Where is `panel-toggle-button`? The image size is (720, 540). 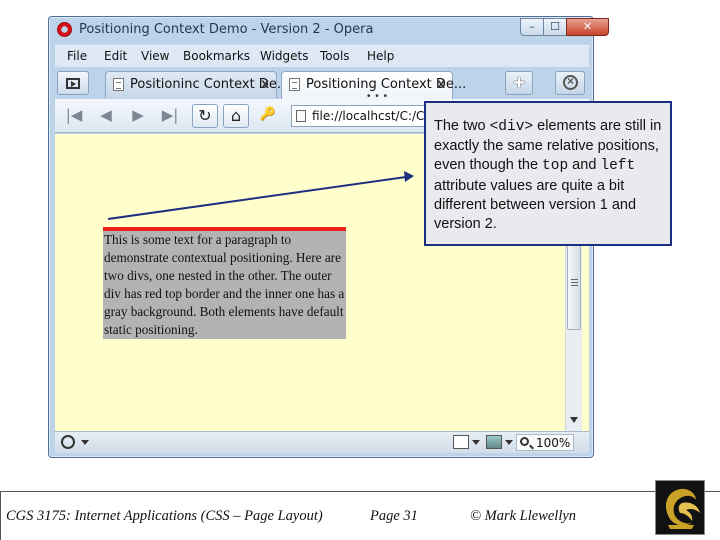
panel-toggle-button is located at coordinates (73, 83).